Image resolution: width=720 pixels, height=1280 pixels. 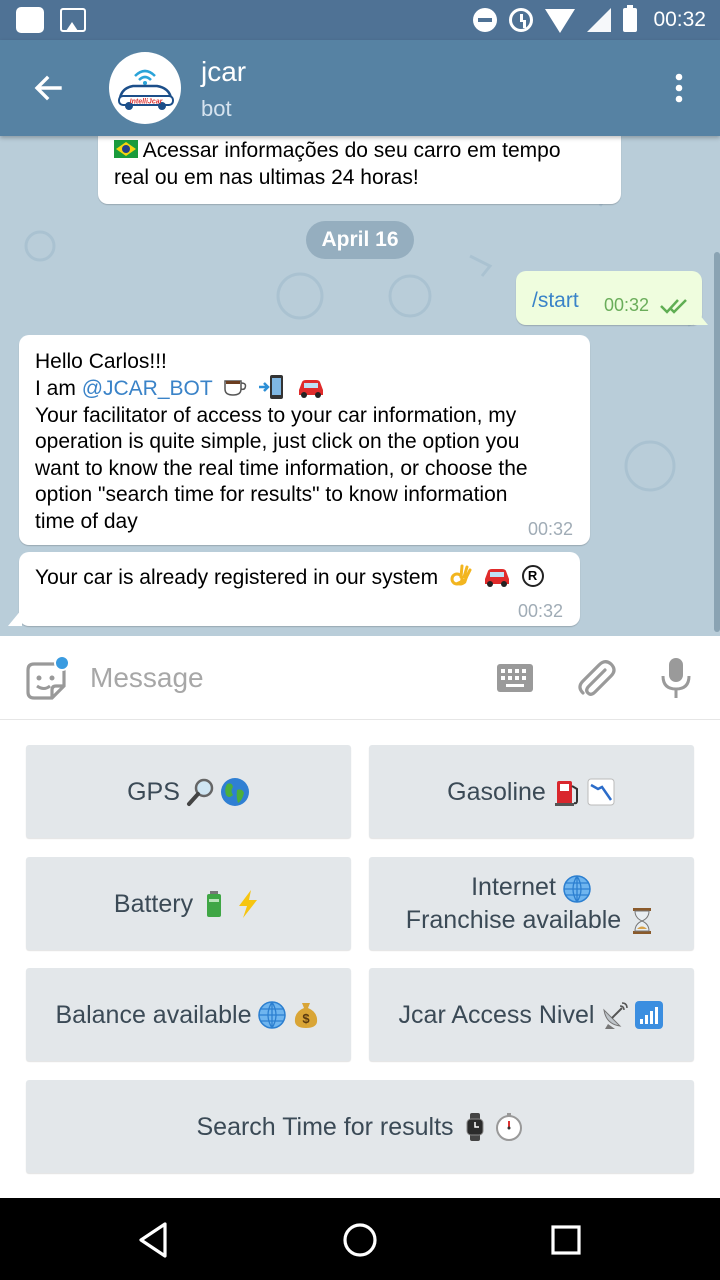 What do you see at coordinates (508, 1126) in the screenshot?
I see `stopwatch-icon` at bounding box center [508, 1126].